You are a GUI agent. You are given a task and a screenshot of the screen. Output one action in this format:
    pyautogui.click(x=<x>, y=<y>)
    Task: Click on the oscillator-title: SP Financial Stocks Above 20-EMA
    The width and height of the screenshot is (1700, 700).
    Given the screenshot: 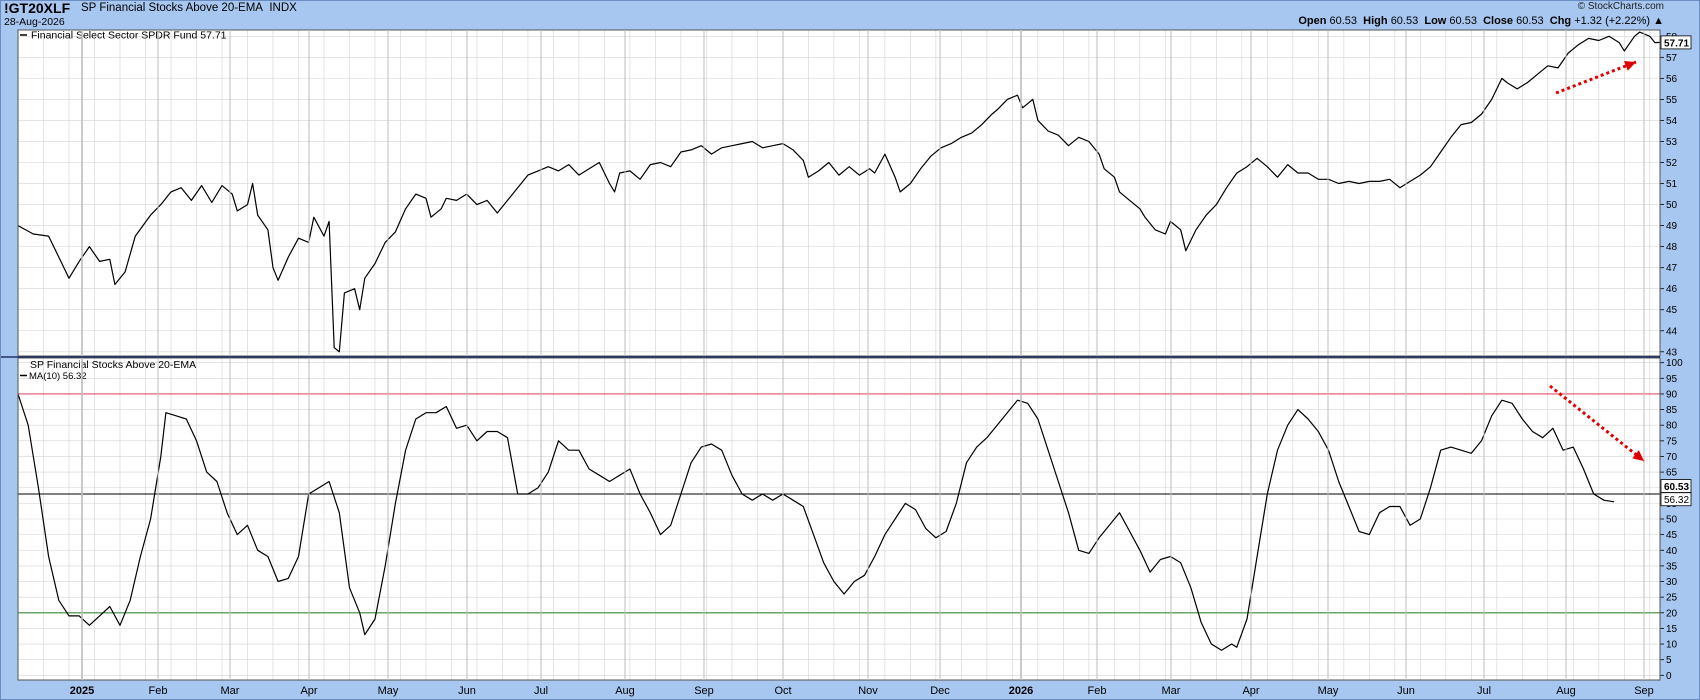 What is the action you would take?
    pyautogui.click(x=113, y=365)
    